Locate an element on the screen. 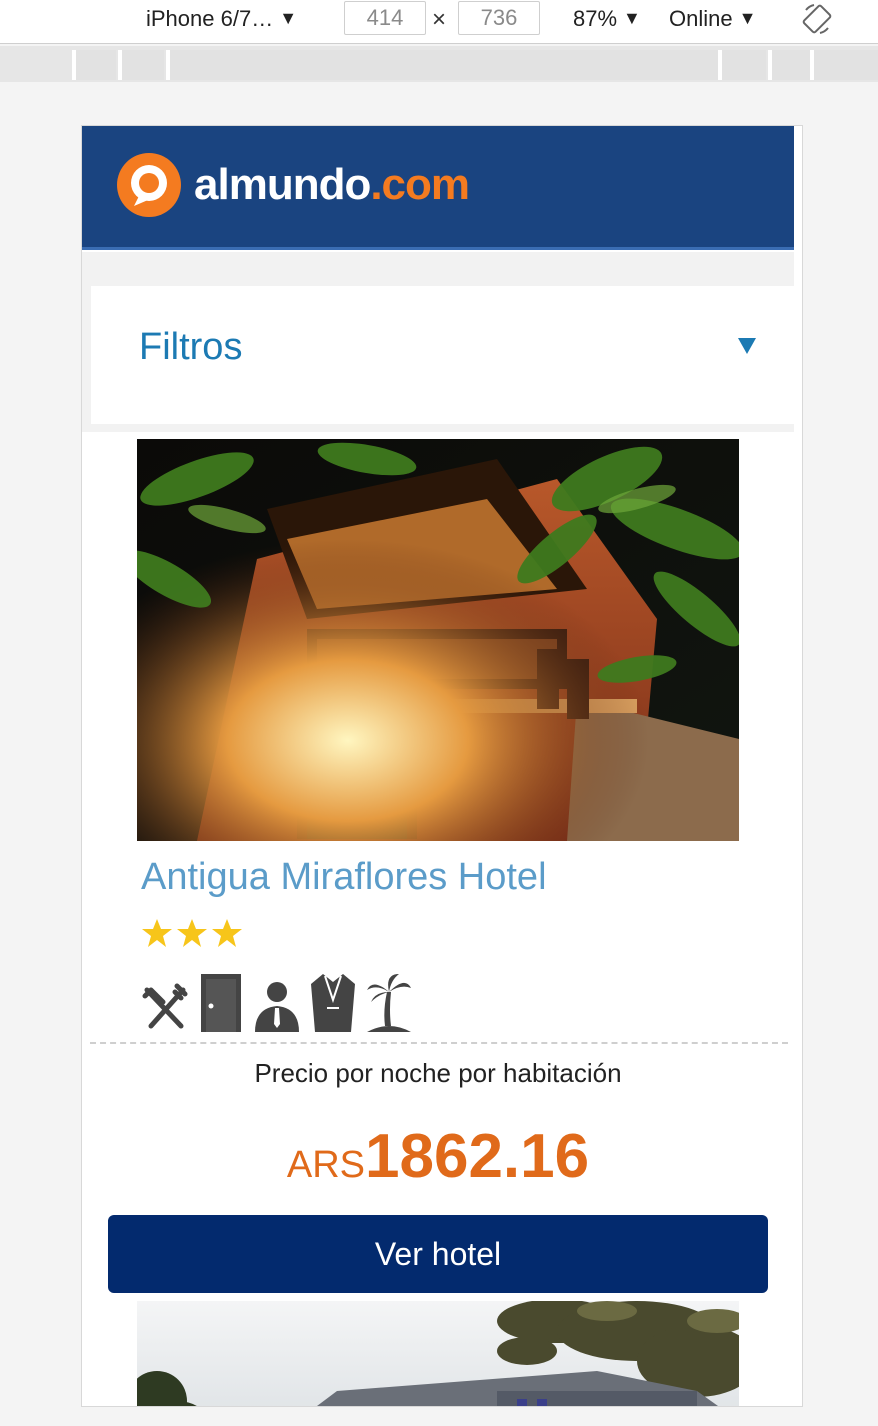 The height and width of the screenshot is (1426, 878). hotel-star-rating is located at coordinates (192, 933).